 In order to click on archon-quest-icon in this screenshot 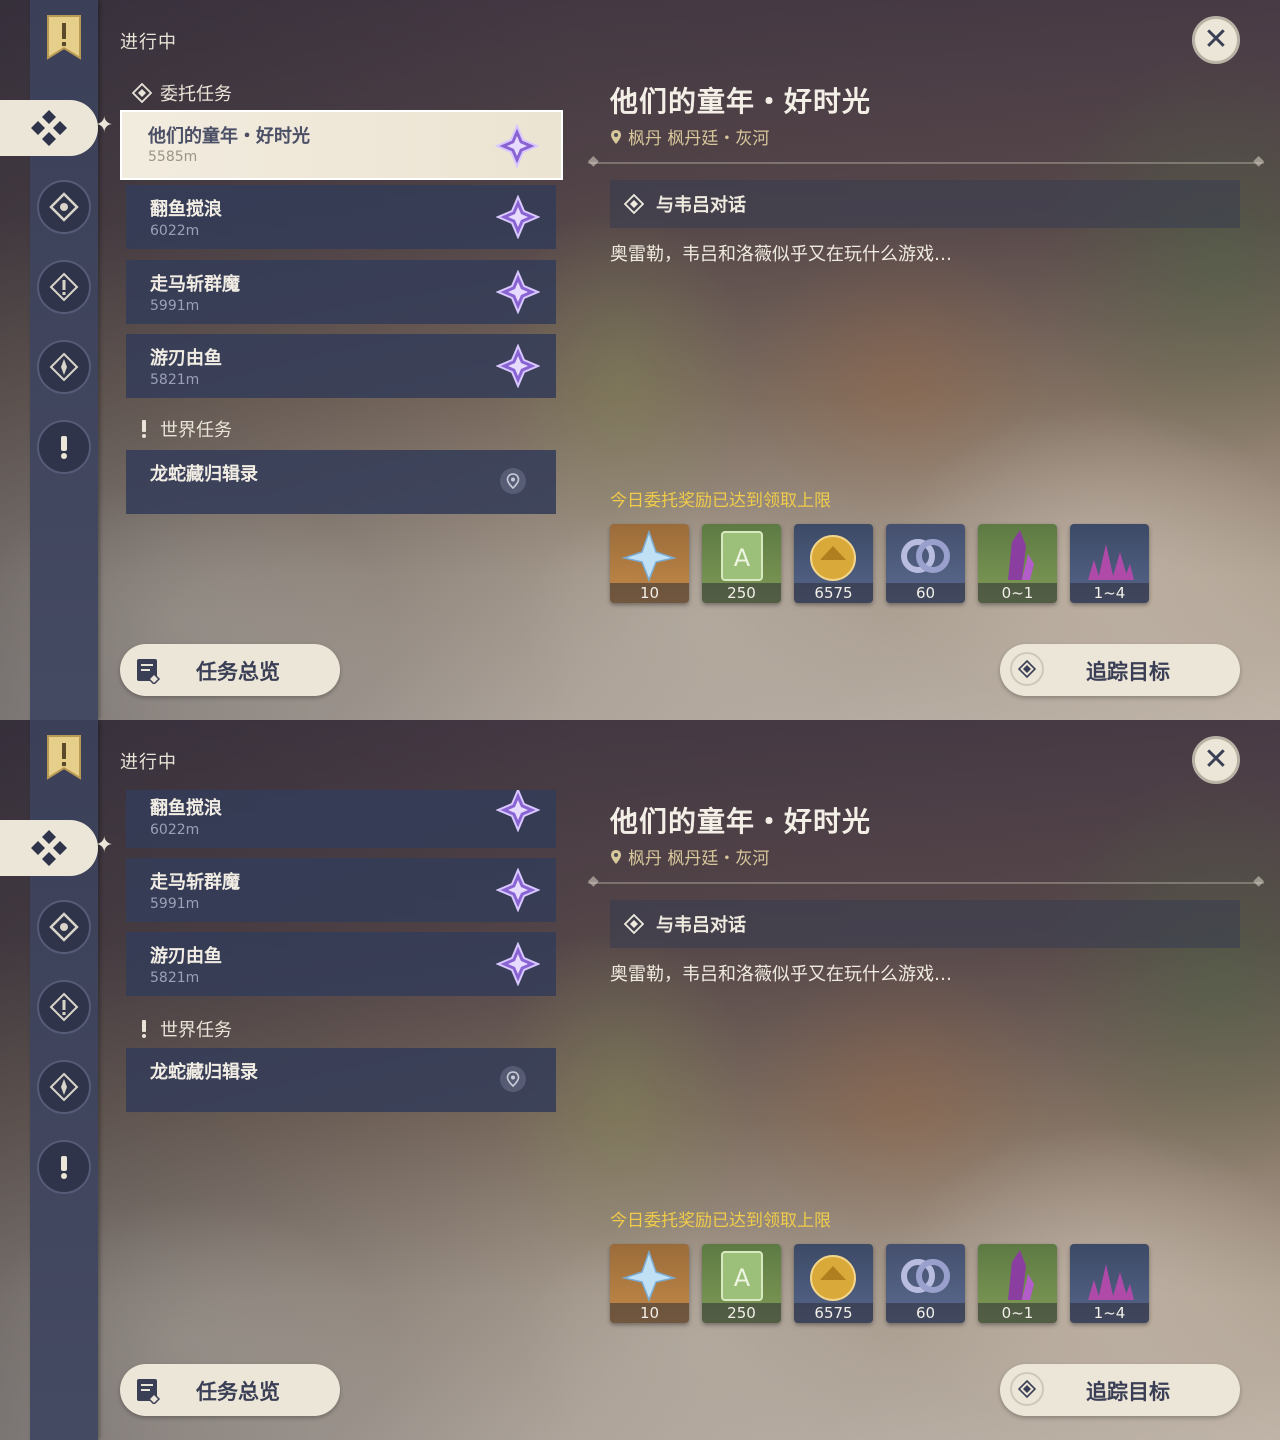, I will do `click(64, 207)`.